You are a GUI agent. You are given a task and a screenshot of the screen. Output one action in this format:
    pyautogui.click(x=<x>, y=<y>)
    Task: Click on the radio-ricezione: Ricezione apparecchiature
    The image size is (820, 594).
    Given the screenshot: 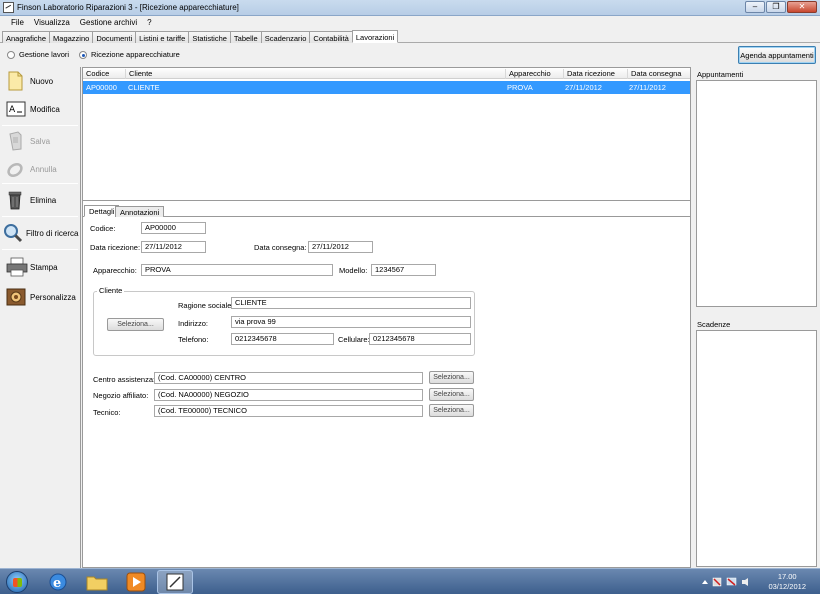 What is the action you would take?
    pyautogui.click(x=129, y=54)
    